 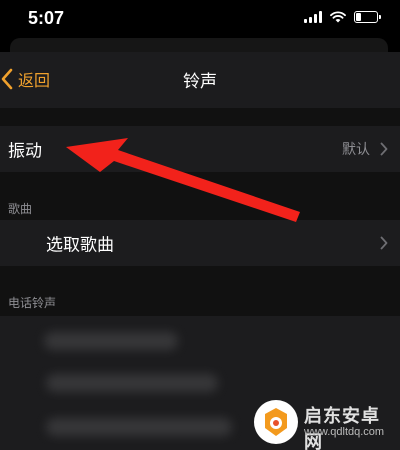 What do you see at coordinates (183, 180) in the screenshot?
I see `annotation-arrow-icon` at bounding box center [183, 180].